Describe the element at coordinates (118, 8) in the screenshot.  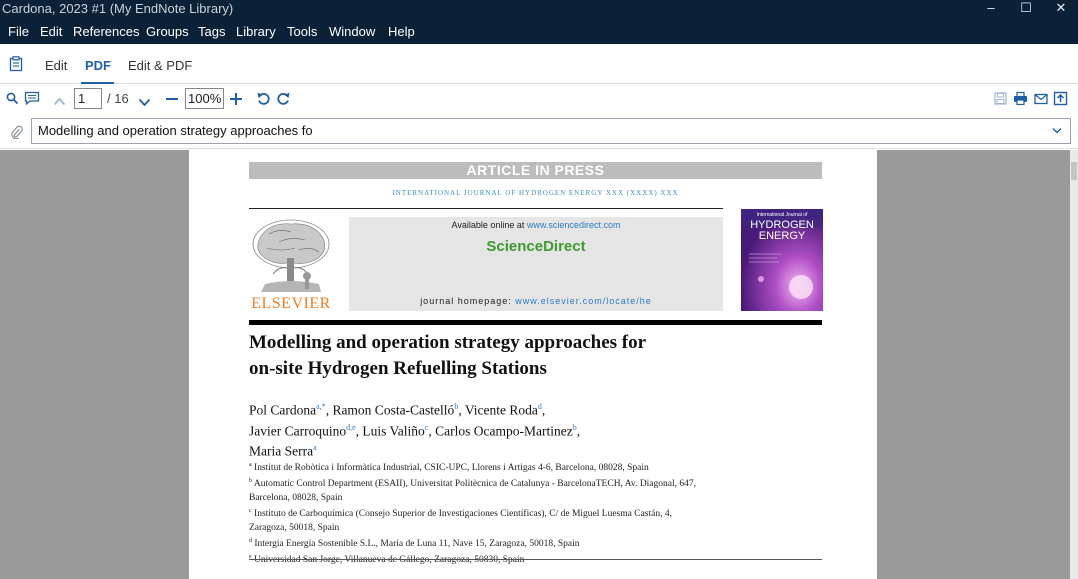
I see `window-title: Cardona, 2023 #1 (My EndNote Library)` at that location.